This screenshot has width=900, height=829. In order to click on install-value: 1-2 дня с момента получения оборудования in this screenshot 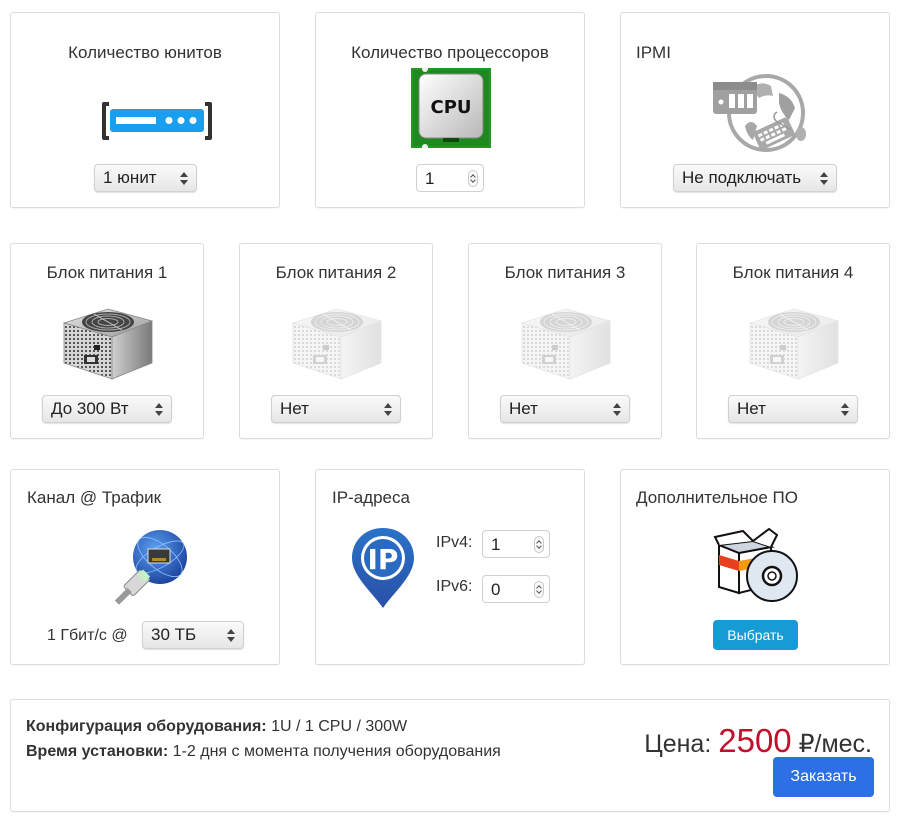, I will do `click(336, 751)`.